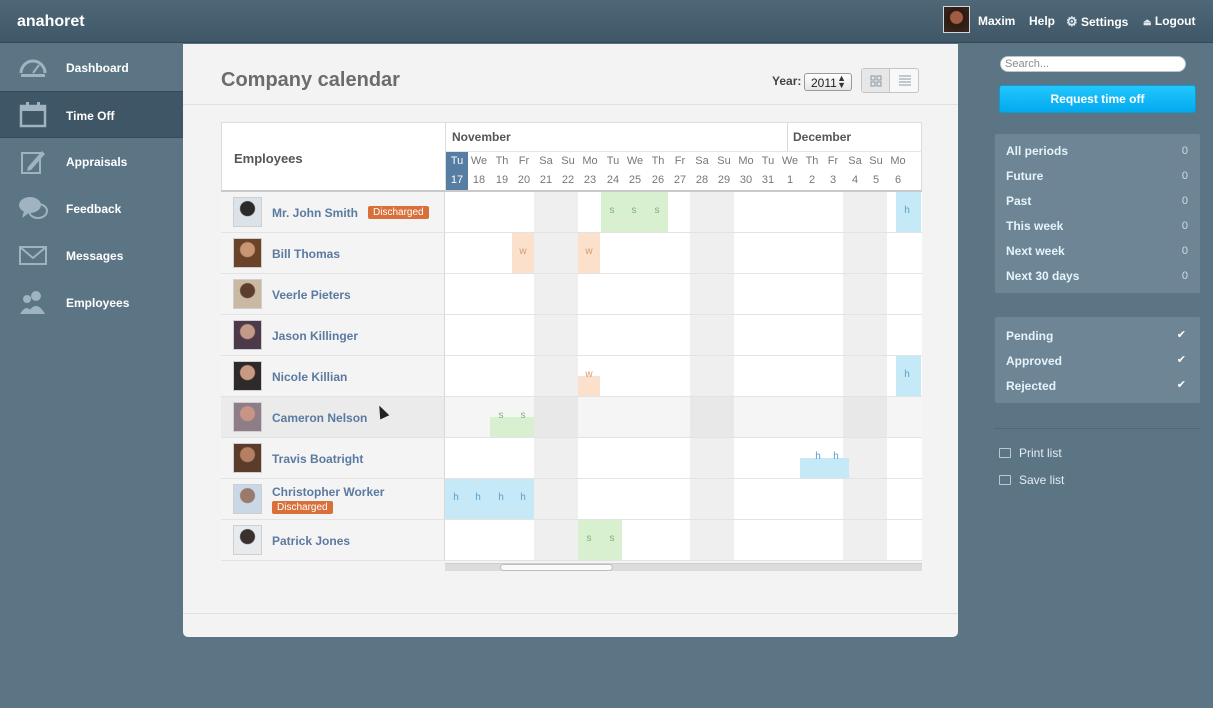 The image size is (1213, 708). Describe the element at coordinates (311, 541) in the screenshot. I see `employee-name-link: Patrick Jones` at that location.